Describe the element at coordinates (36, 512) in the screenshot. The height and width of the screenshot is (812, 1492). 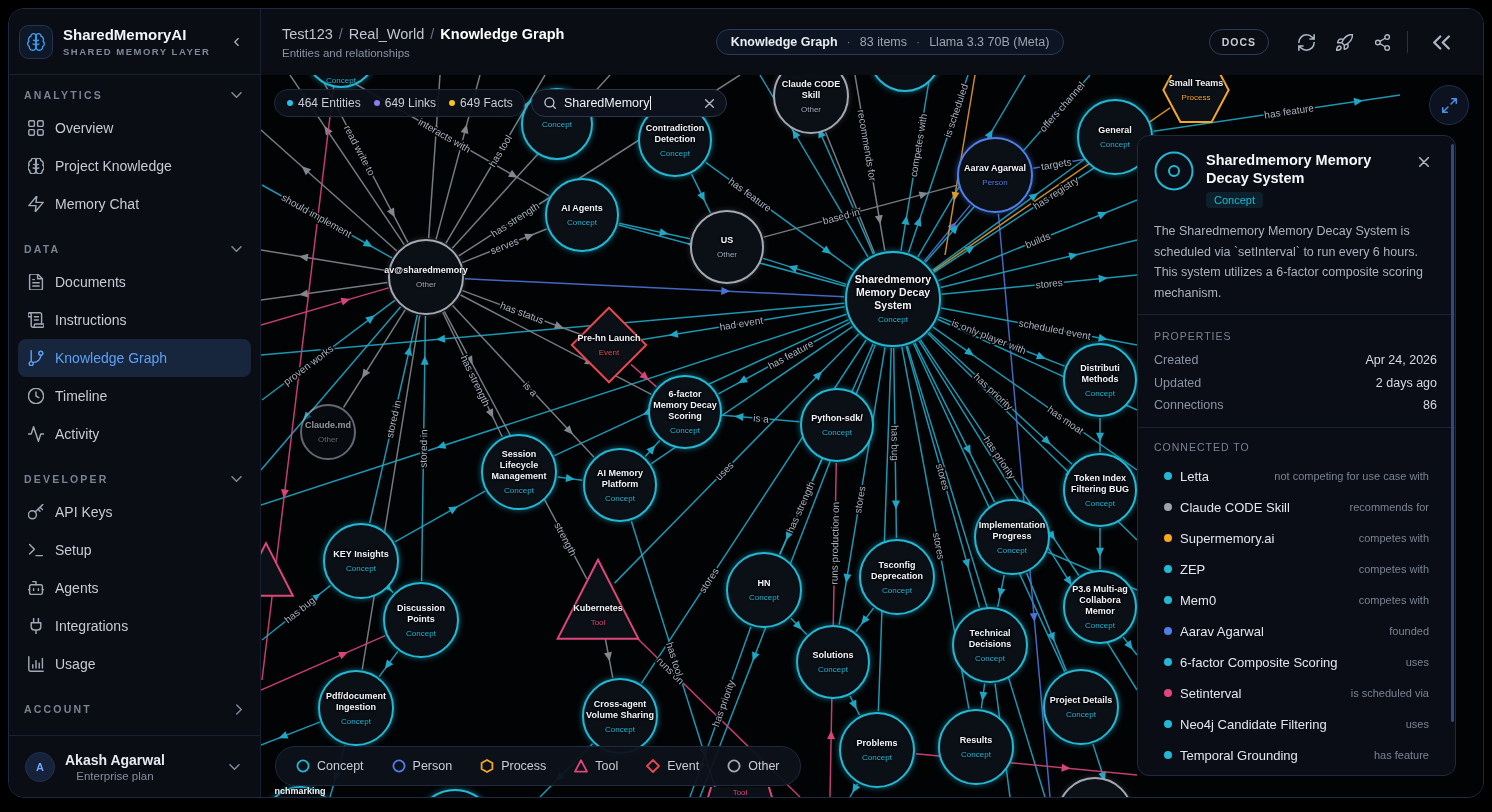
I see `key-icon` at that location.